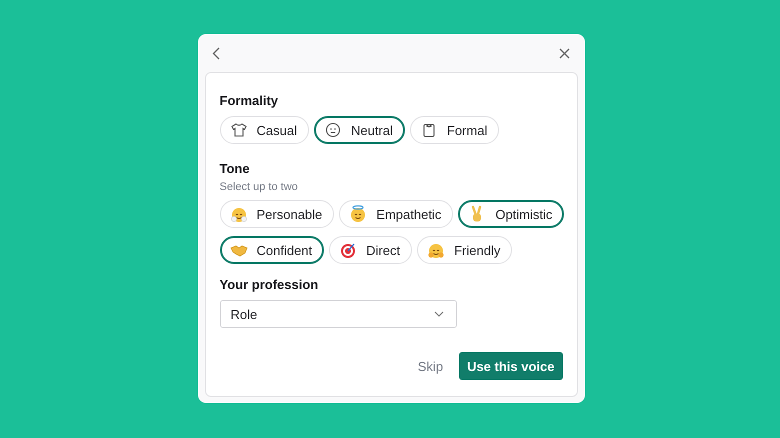 Image resolution: width=780 pixels, height=438 pixels. What do you see at coordinates (264, 130) in the screenshot?
I see `option-chip: Casual` at bounding box center [264, 130].